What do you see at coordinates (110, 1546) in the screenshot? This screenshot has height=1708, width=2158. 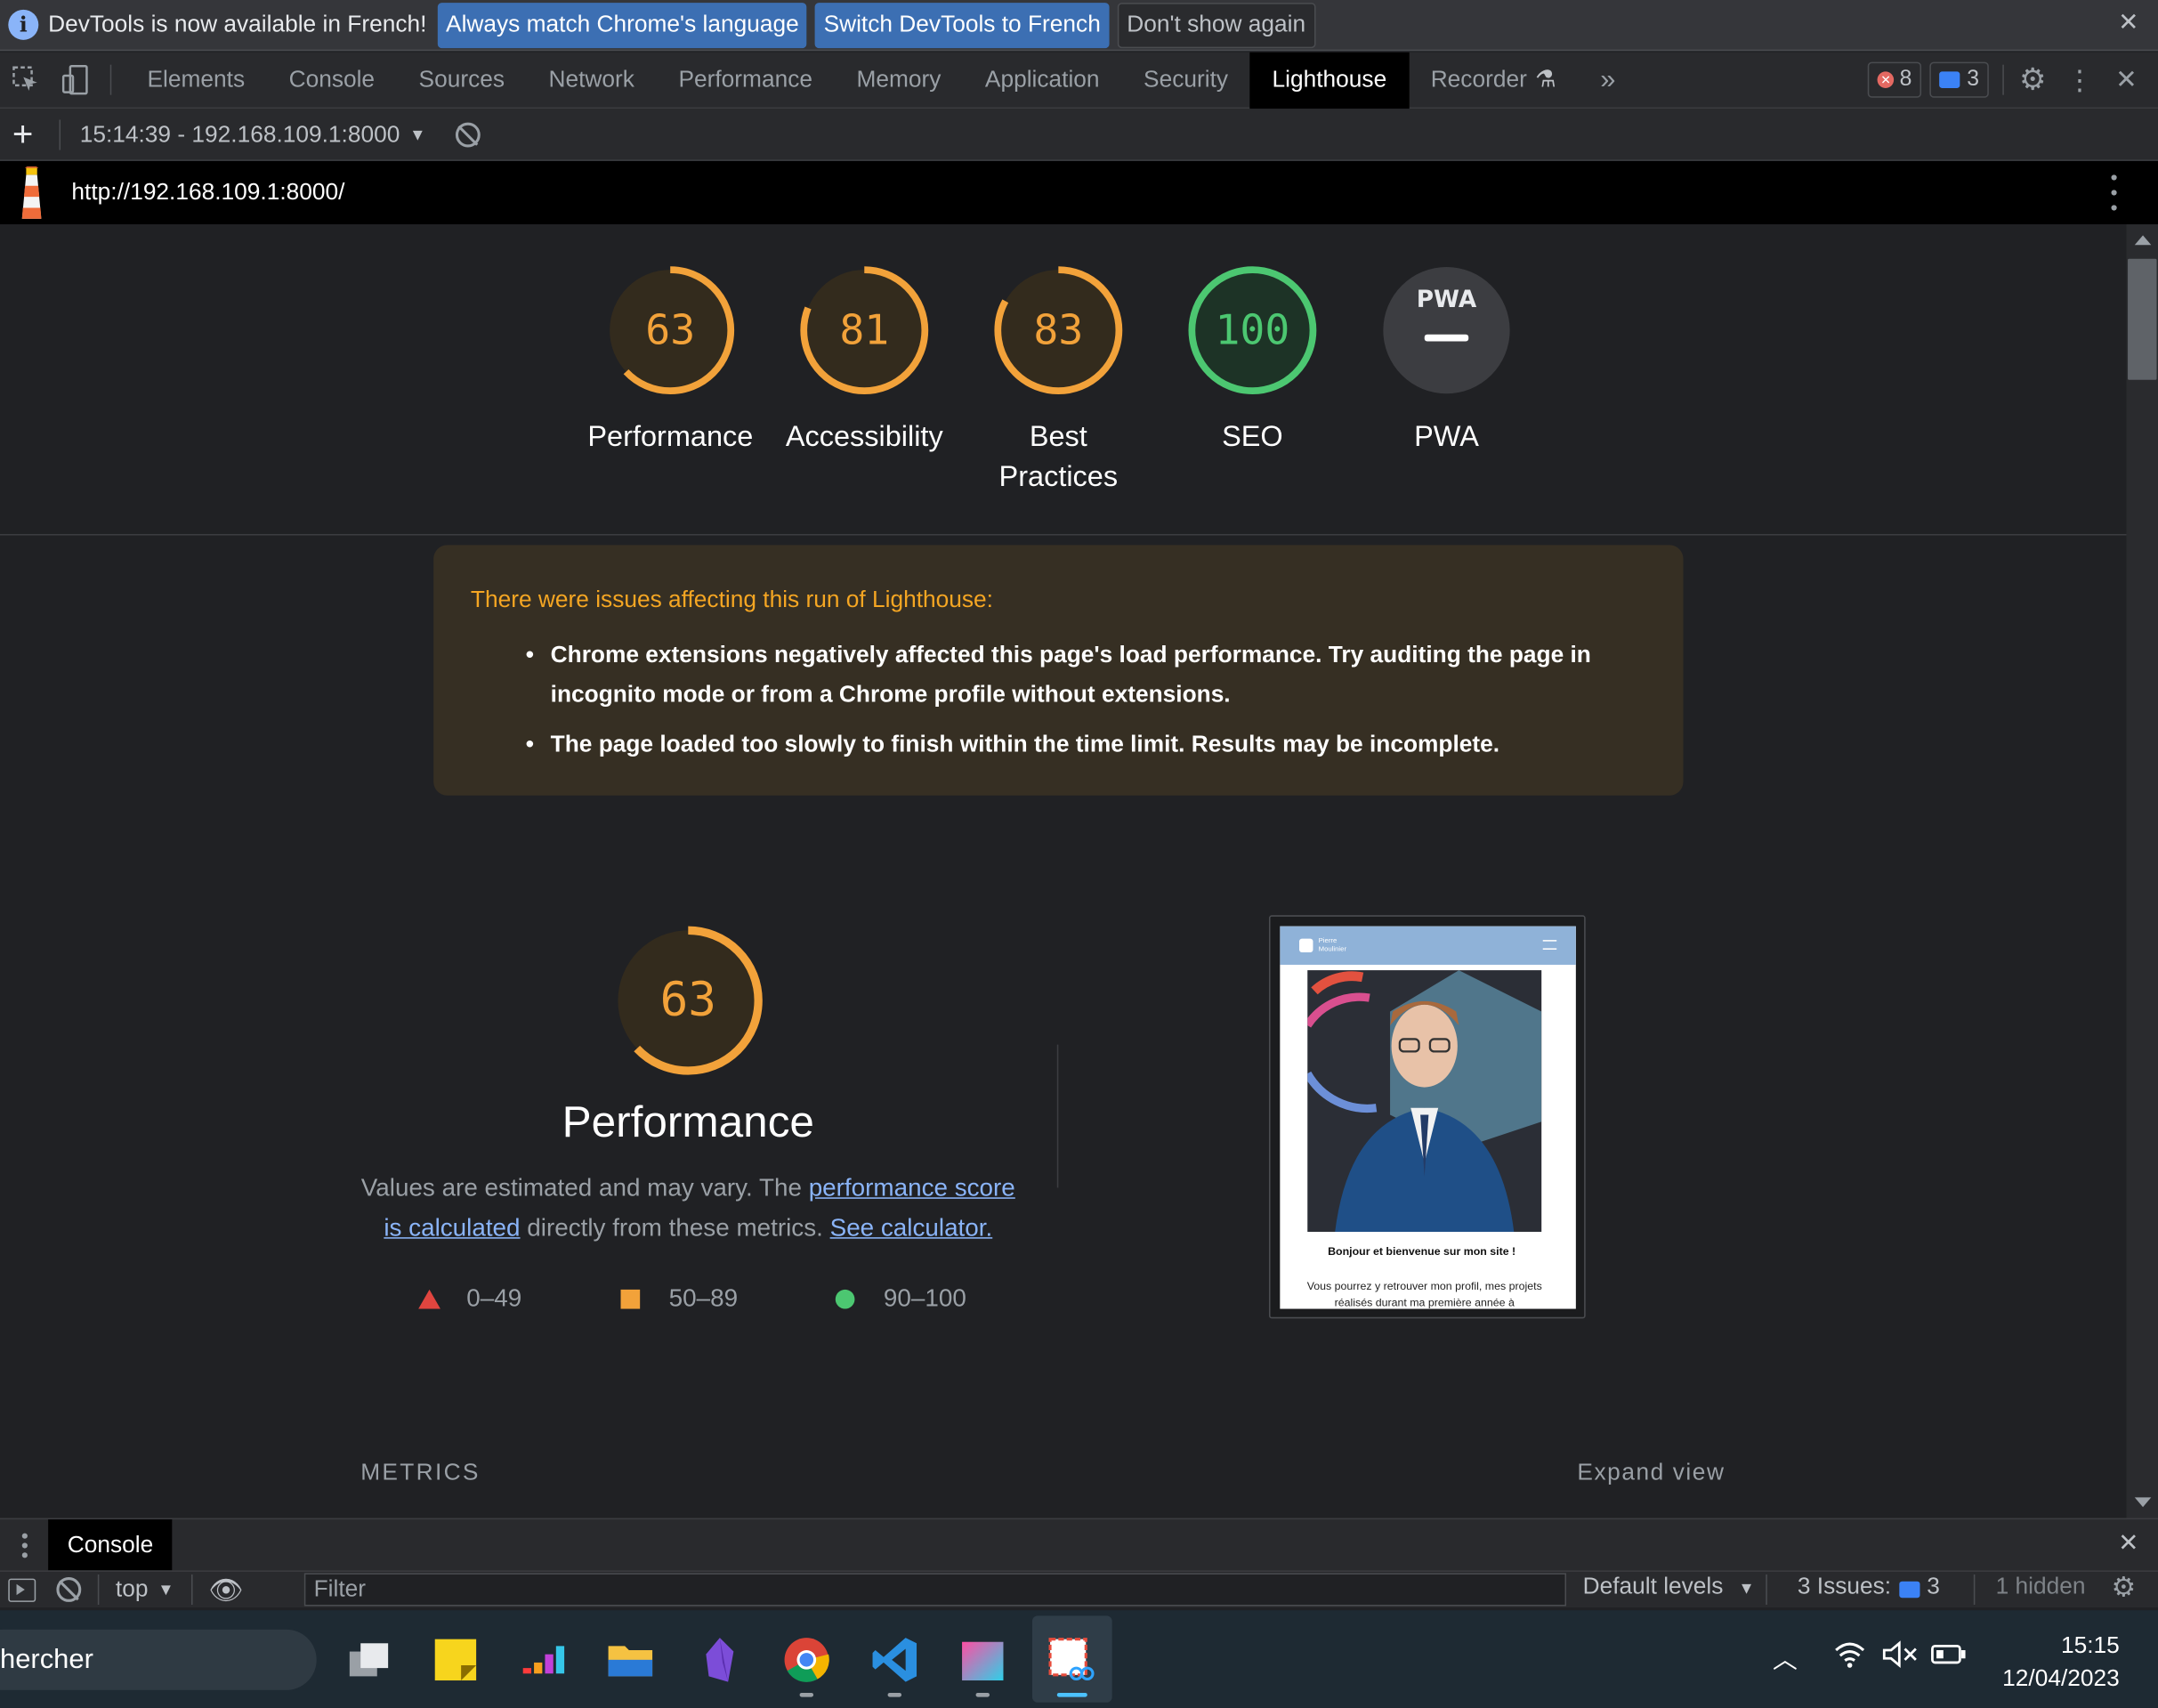 I see `drawer-tab-console: Console` at bounding box center [110, 1546].